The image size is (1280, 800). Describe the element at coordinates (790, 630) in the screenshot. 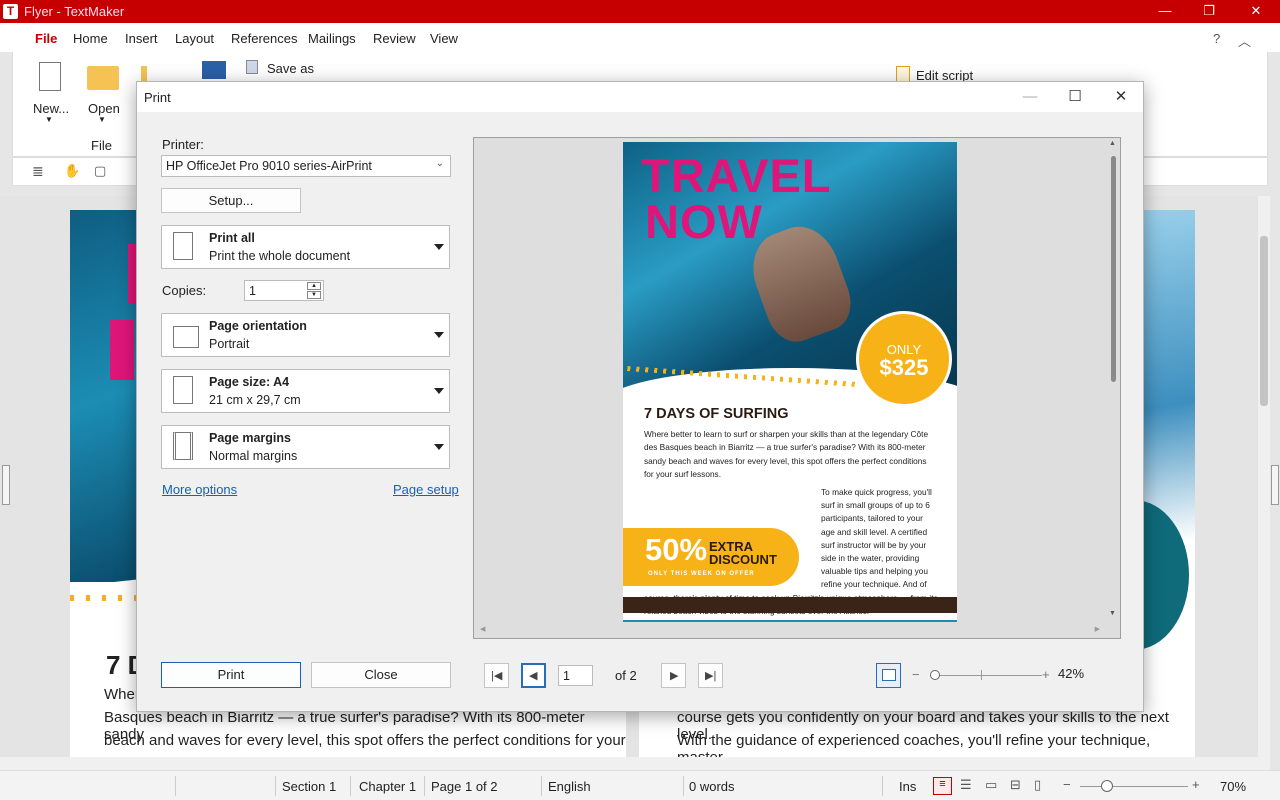

I see `preview-horizontal-scrollbar: ◀ ▶` at that location.